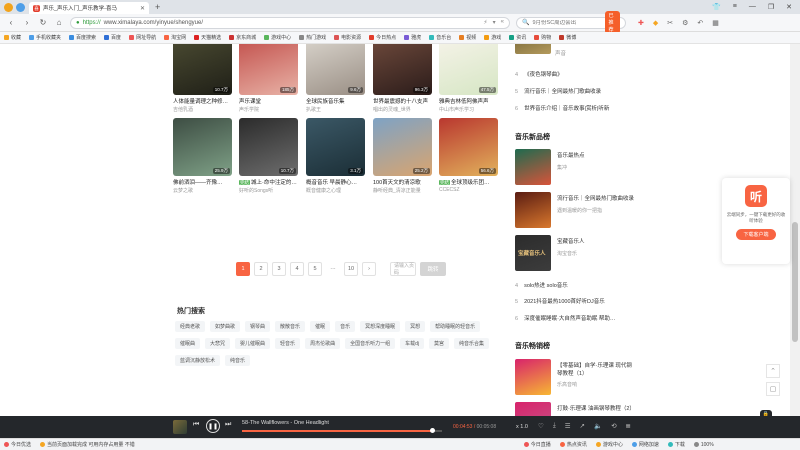  I want to click on album-title: 世界最震撼的十八支声, so click(402, 101).